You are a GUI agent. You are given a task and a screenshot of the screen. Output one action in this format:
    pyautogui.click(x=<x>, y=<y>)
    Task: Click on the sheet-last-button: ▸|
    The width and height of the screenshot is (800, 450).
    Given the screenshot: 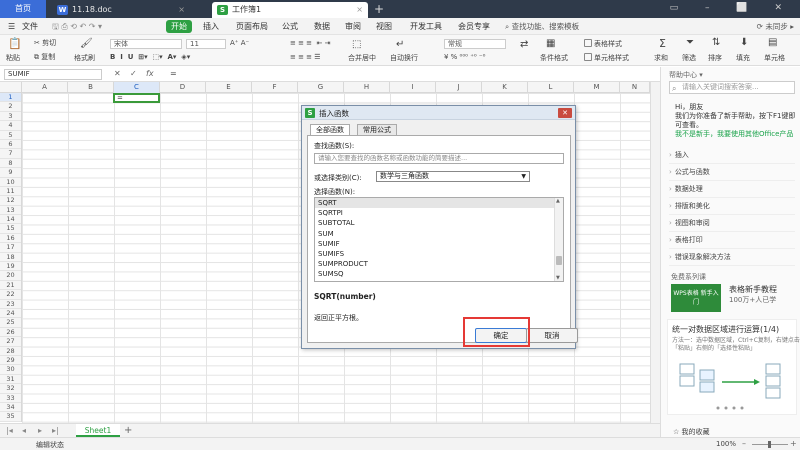 What is the action you would take?
    pyautogui.click(x=55, y=430)
    